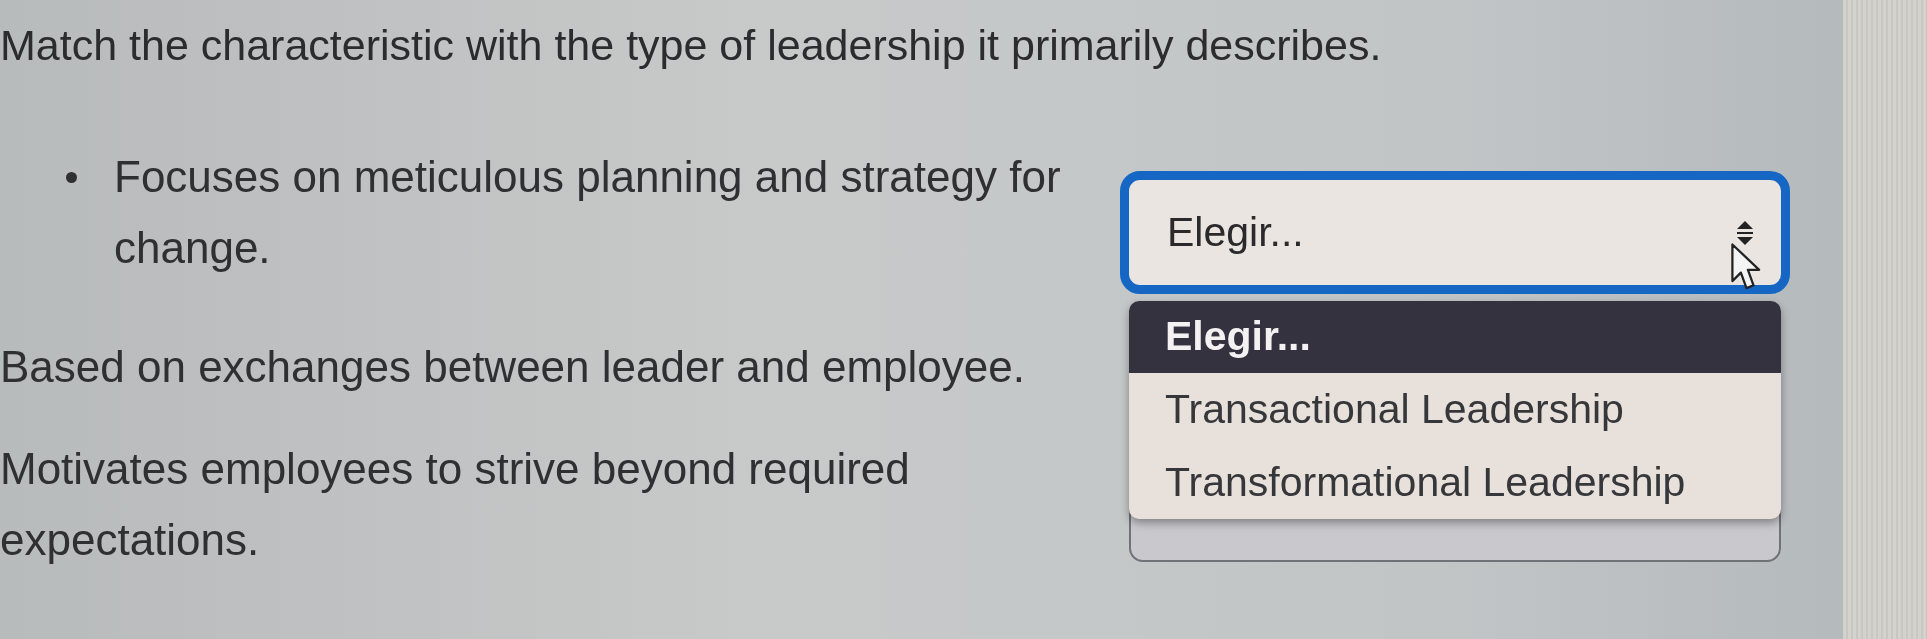  I want to click on dropdown-option: Transactional Leadership, so click(1455, 409).